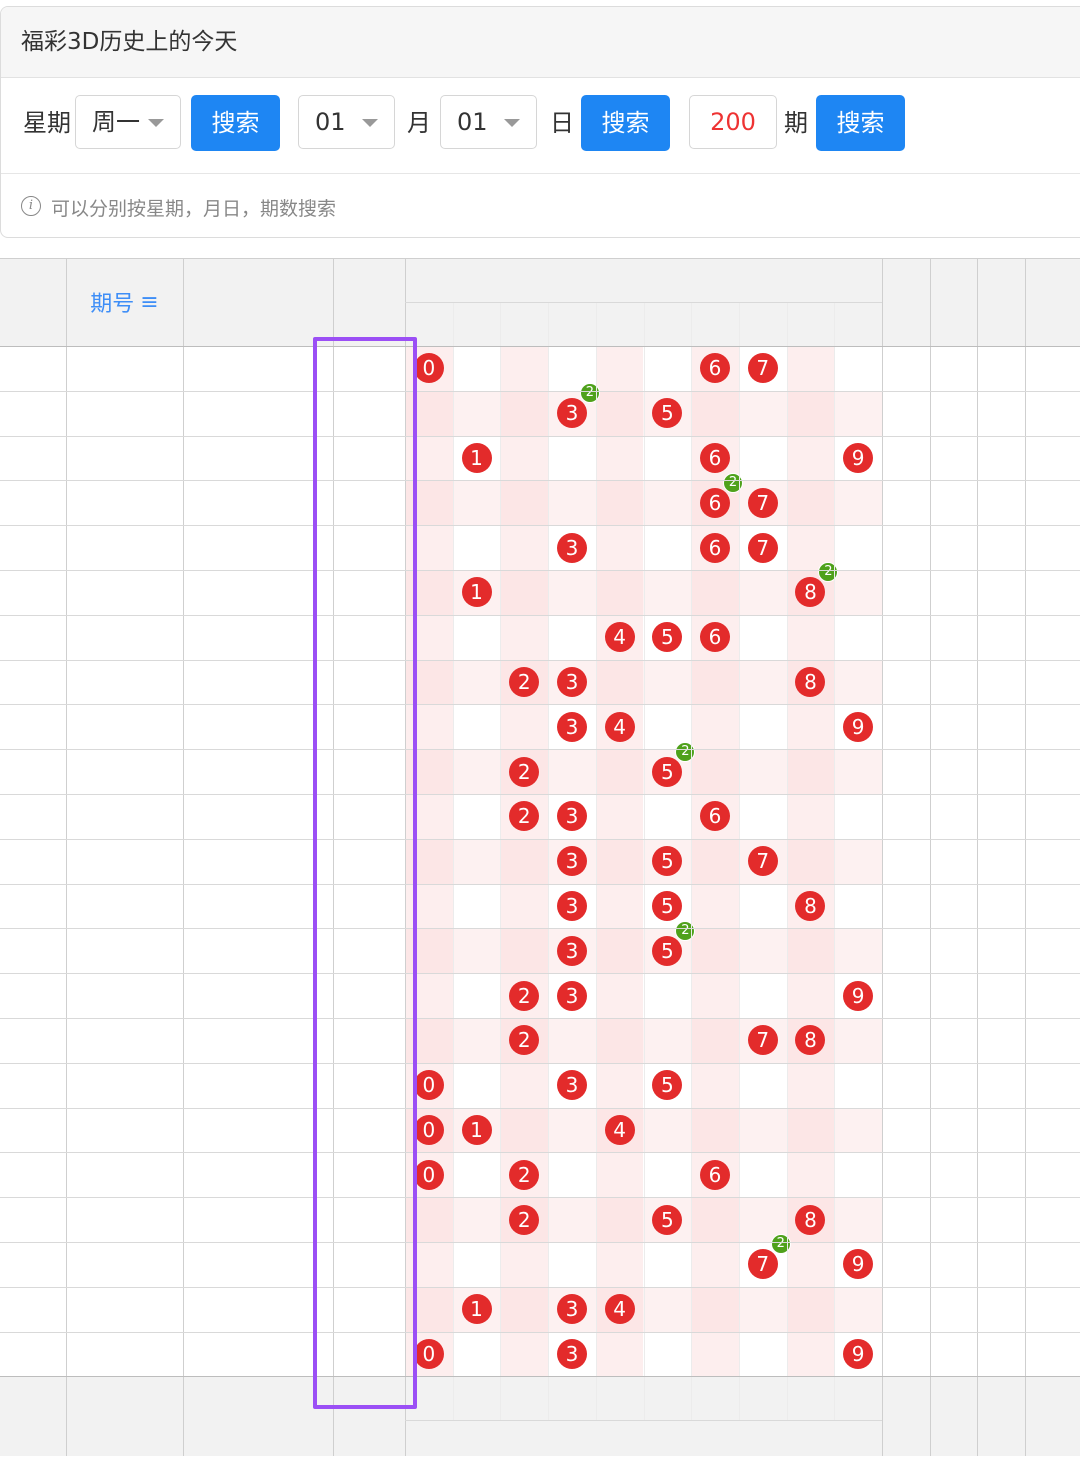 The image size is (1080, 1464). I want to click on weekday-select: 周一, so click(128, 122).